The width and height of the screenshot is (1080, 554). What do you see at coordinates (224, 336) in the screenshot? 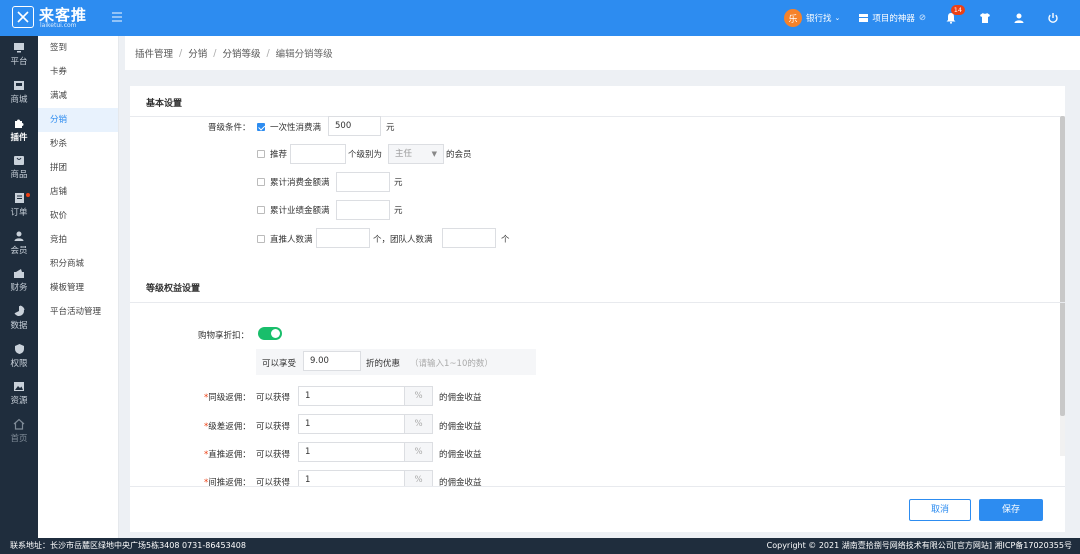
I see `discount-label: 购物享折扣：` at bounding box center [224, 336].